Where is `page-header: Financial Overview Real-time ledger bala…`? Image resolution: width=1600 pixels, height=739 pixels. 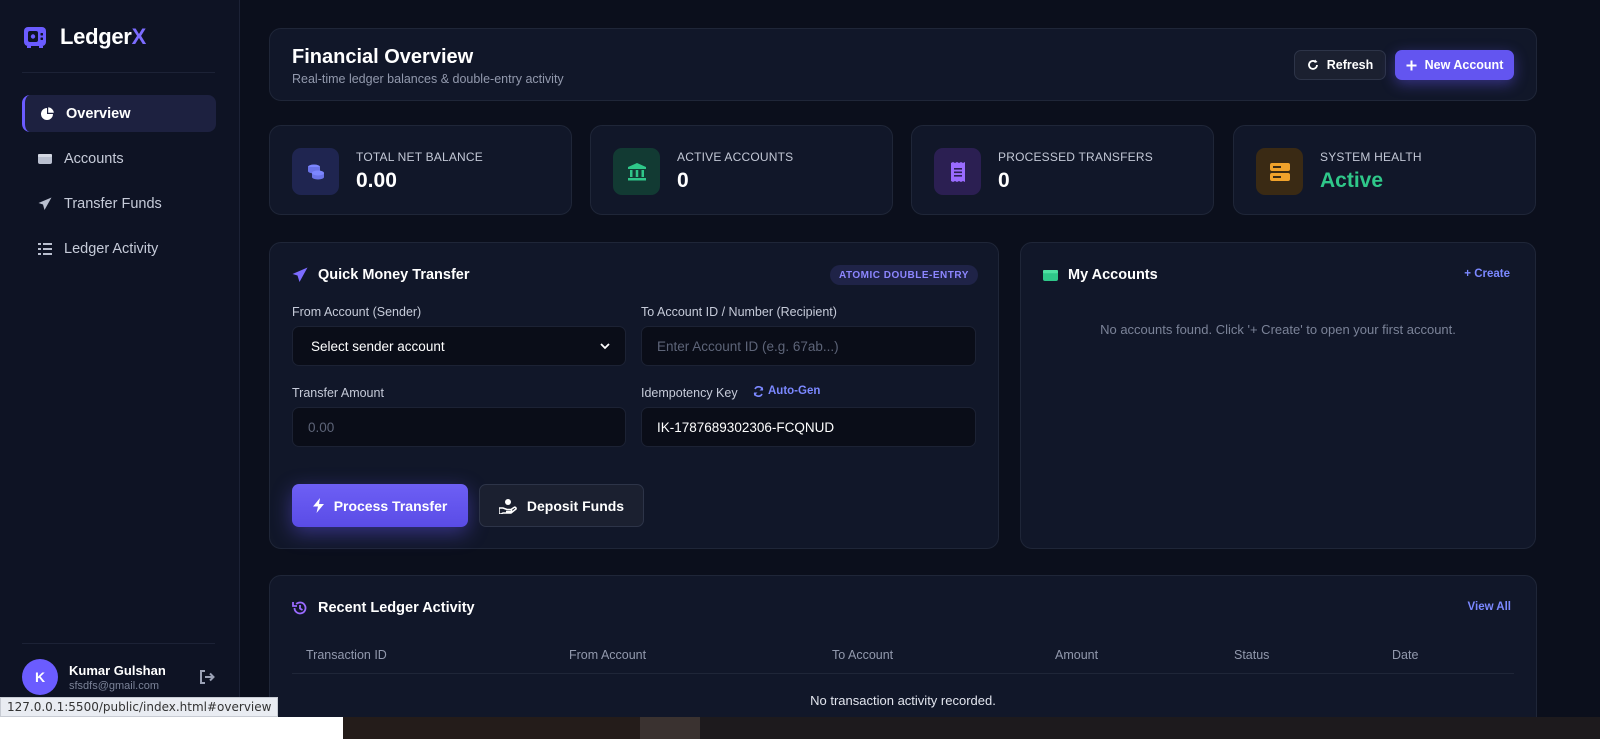 page-header: Financial Overview Real-time ledger bala… is located at coordinates (903, 64).